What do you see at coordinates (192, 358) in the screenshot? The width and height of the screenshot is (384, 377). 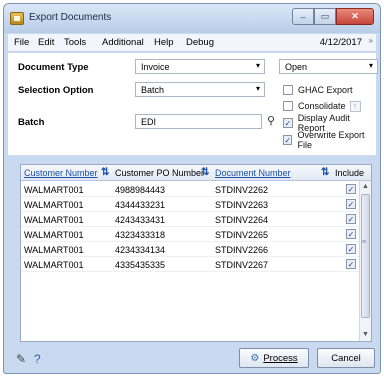 I see `bottom-bar: ✎ ? ⚙ Process Cancel` at bounding box center [192, 358].